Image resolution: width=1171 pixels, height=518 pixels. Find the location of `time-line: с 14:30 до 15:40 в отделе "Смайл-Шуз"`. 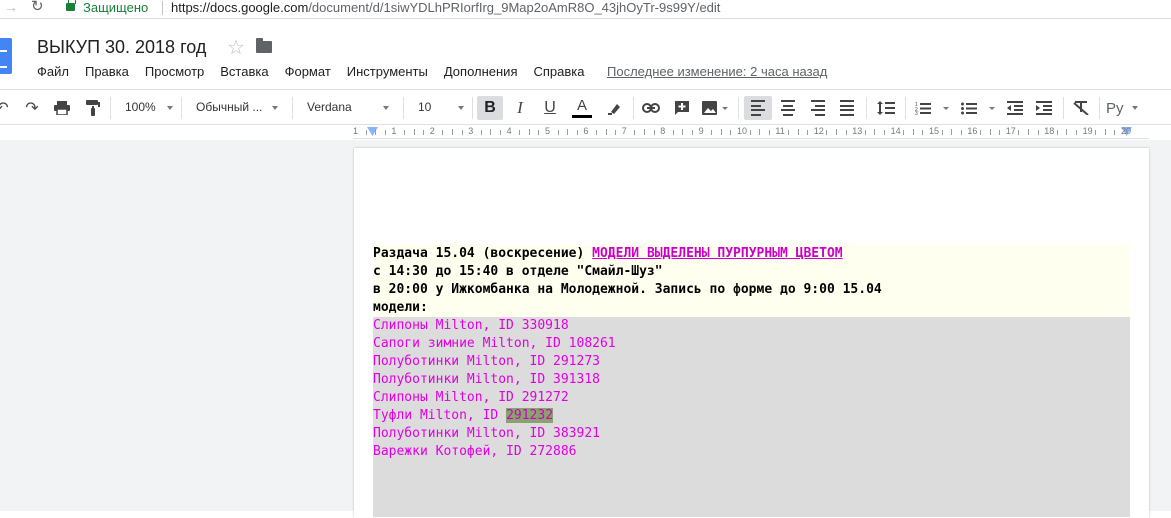

time-line: с 14:30 до 15:40 в отделе "Смайл-Шуз" is located at coordinates (751, 272).